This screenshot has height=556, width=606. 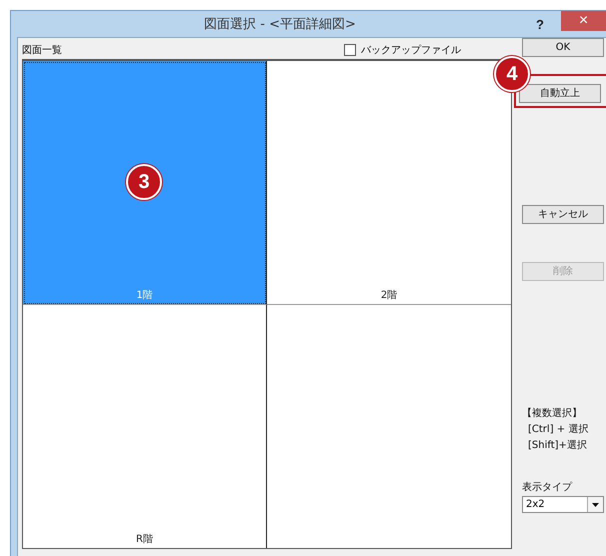 What do you see at coordinates (558, 429) in the screenshot?
I see `hint-text: [Ctrl] + 選択` at bounding box center [558, 429].